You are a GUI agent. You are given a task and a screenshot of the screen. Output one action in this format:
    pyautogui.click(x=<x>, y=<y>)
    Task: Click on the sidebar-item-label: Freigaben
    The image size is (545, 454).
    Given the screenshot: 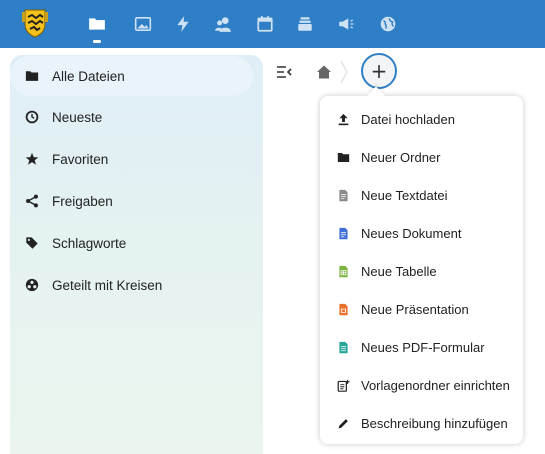 What is the action you would take?
    pyautogui.click(x=82, y=201)
    